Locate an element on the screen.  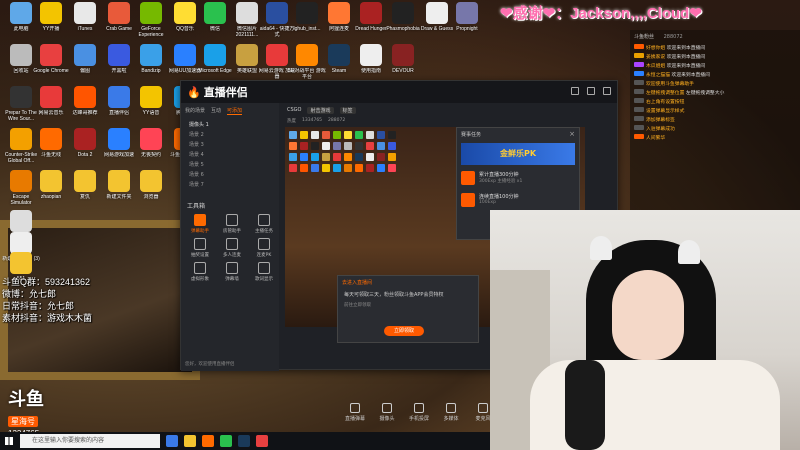
desktop-icon: 网易云音乐 is located at coordinates (51, 104).